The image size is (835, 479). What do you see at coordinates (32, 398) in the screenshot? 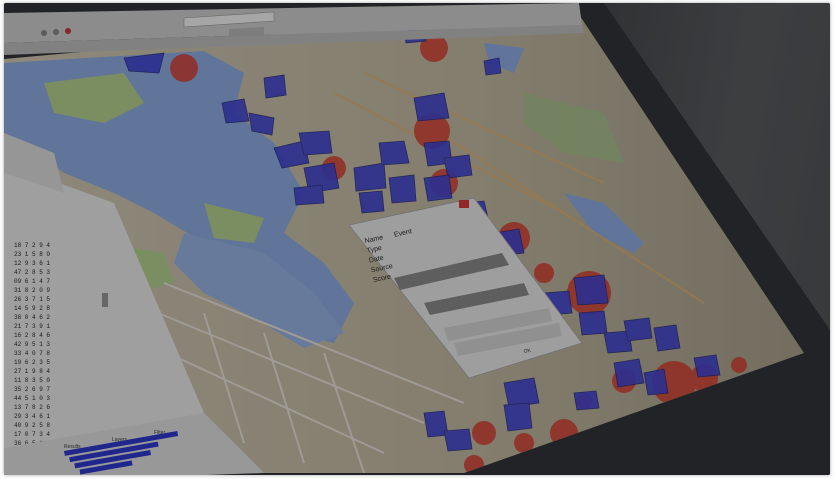
I see `list-row: 44 5 1 0 3` at bounding box center [32, 398].